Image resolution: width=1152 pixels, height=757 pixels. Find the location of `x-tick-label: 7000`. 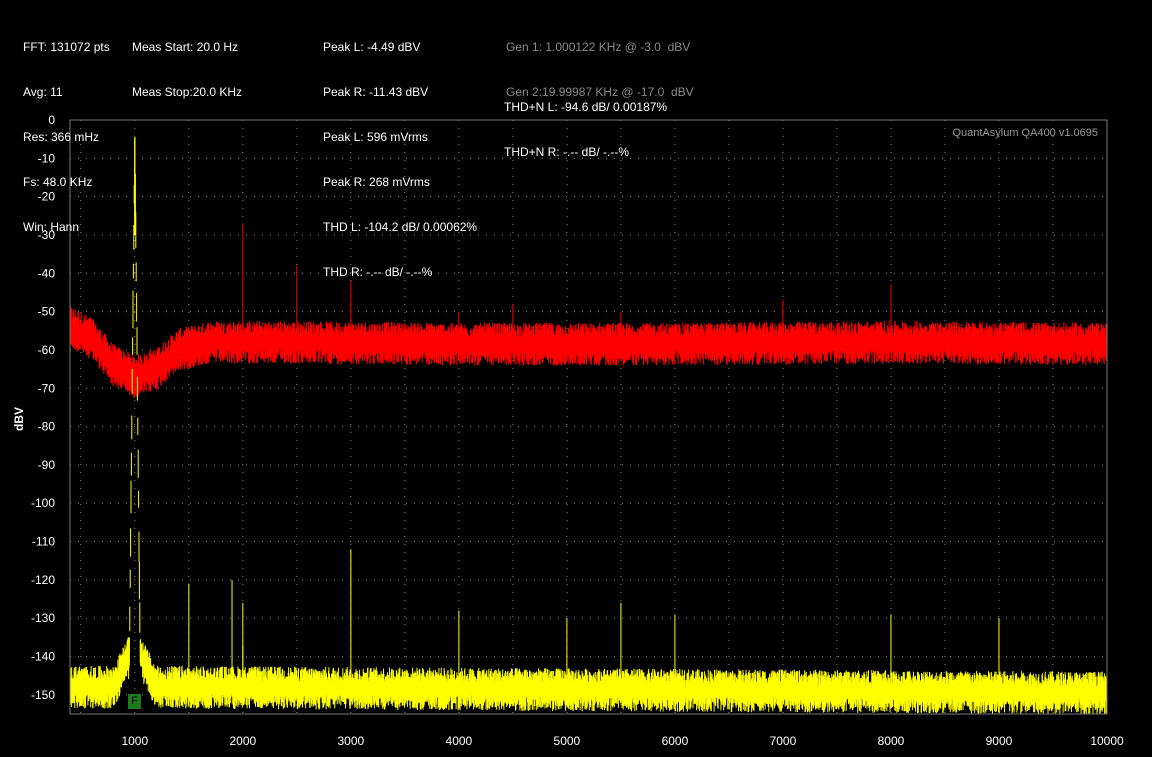

x-tick-label: 7000 is located at coordinates (783, 741).